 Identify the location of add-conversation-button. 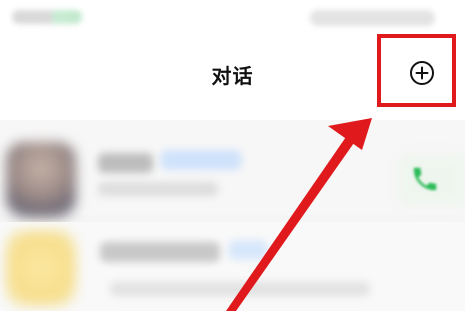
(422, 73).